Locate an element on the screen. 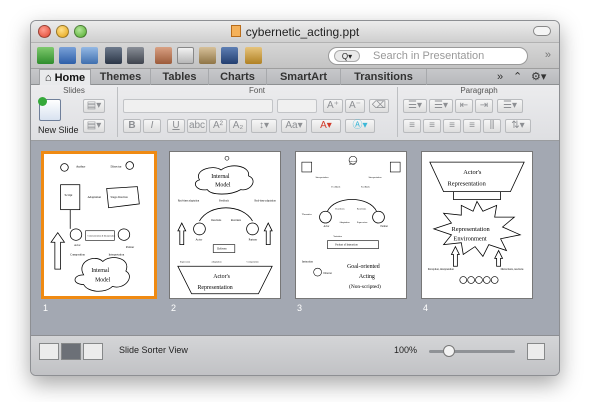 The width and height of the screenshot is (590, 402). more-tabs-icon: » is located at coordinates (500, 77).